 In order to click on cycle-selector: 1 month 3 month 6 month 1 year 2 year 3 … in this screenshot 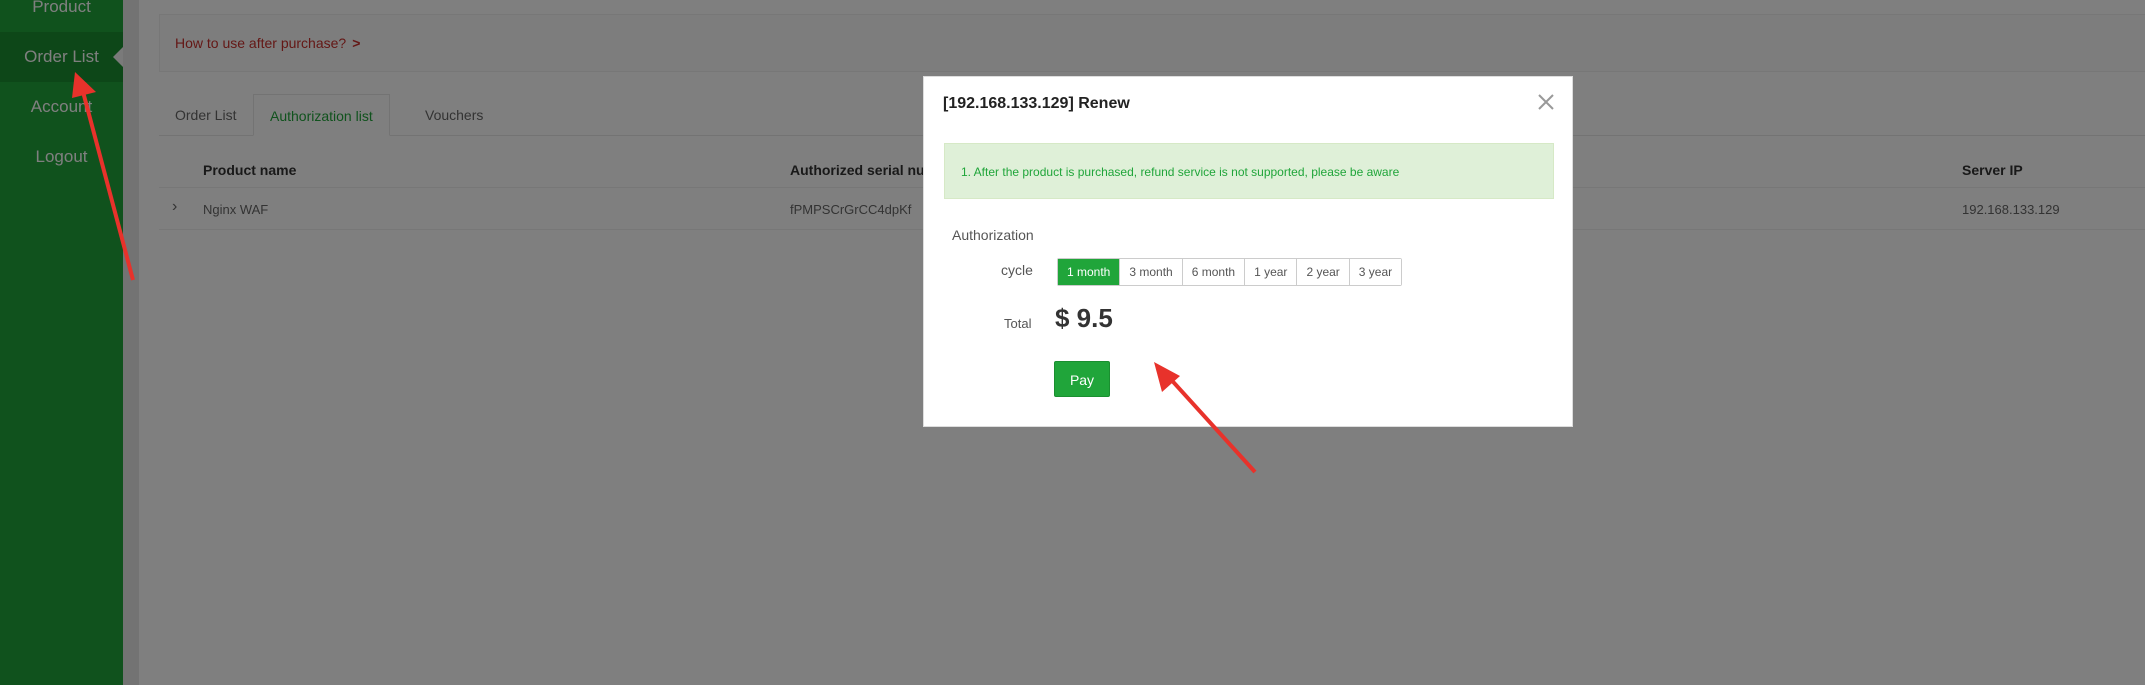, I will do `click(1230, 272)`.